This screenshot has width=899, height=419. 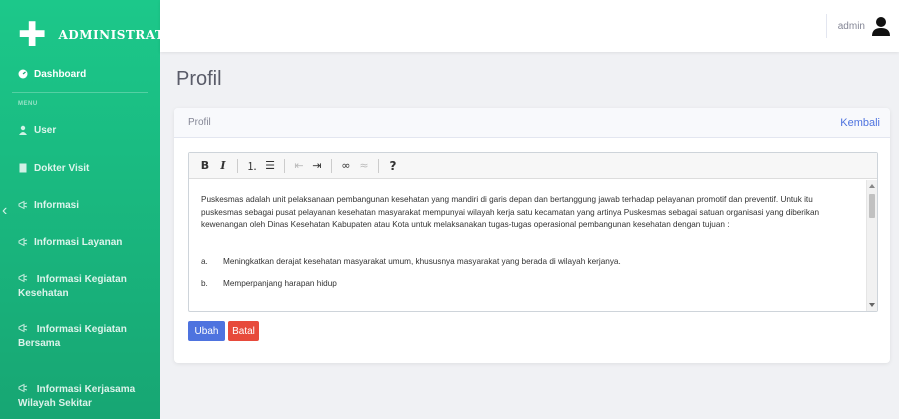 I want to click on file-icon, so click(x=23, y=168).